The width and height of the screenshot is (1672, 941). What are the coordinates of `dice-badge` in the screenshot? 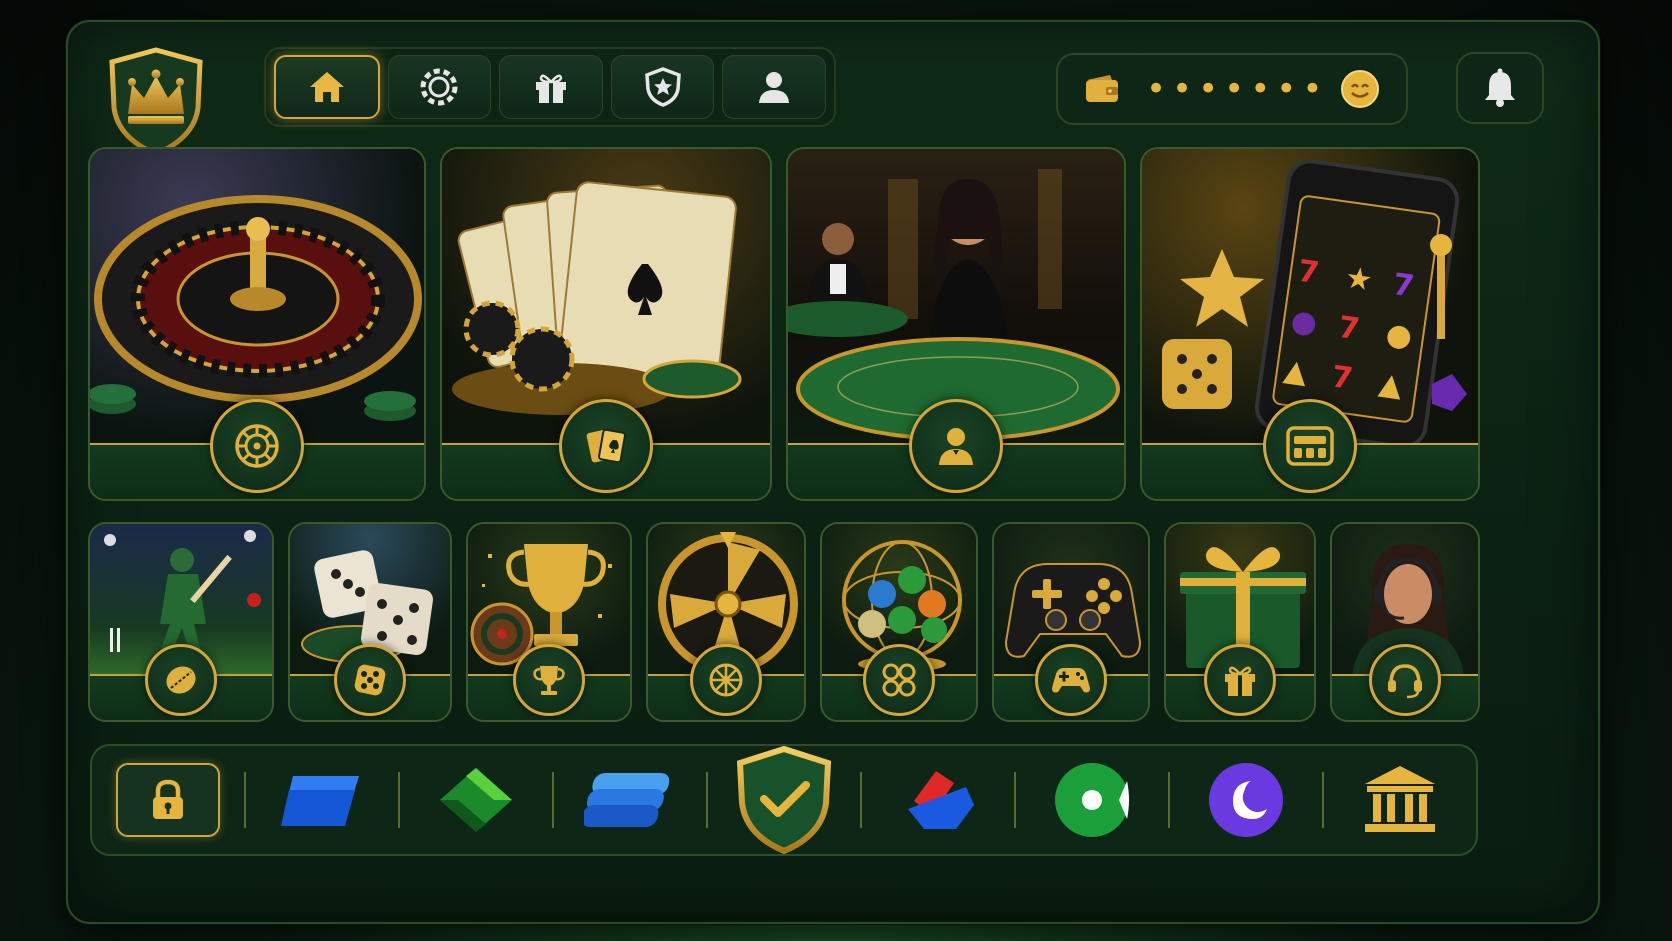 It's located at (370, 680).